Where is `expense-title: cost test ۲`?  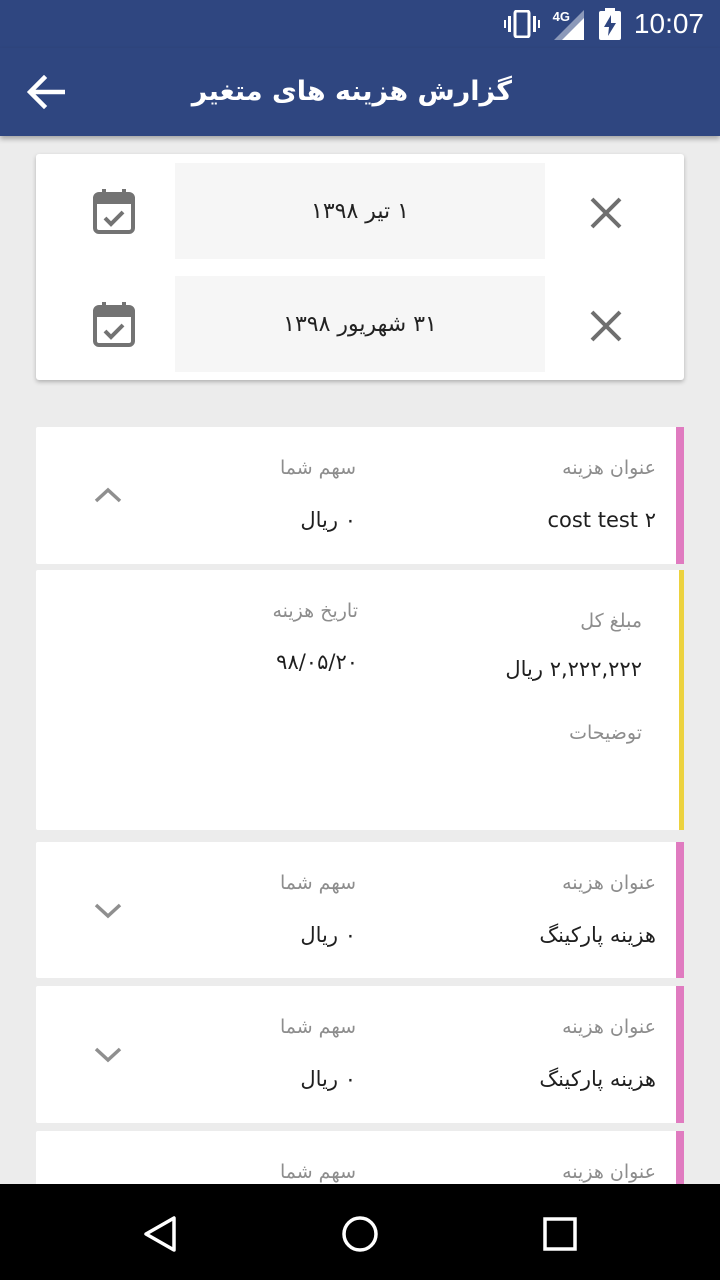
expense-title: cost test ۲ is located at coordinates (601, 520).